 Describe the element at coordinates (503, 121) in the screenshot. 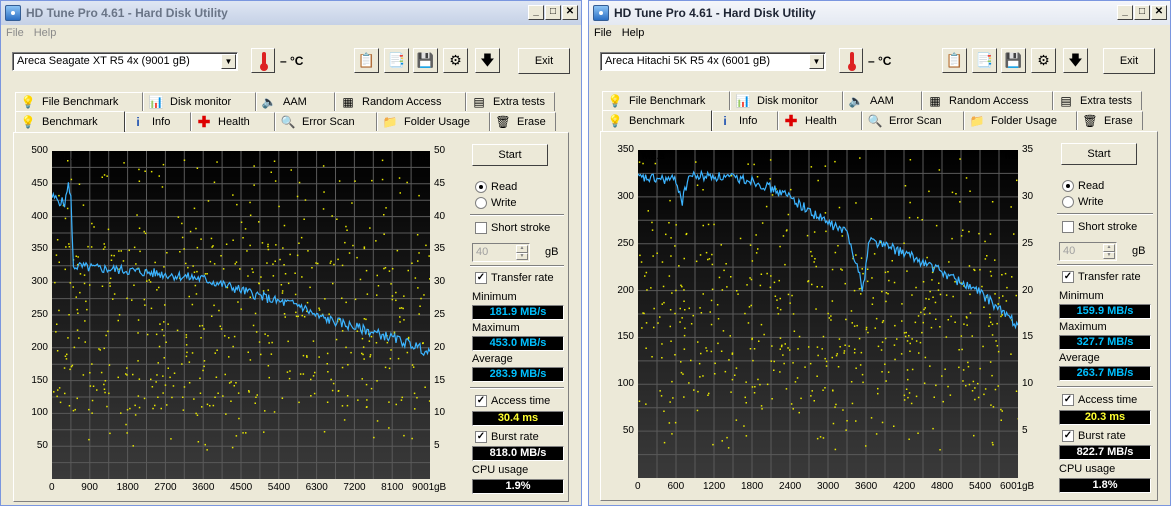

I see `trash-icon: 🗑` at that location.